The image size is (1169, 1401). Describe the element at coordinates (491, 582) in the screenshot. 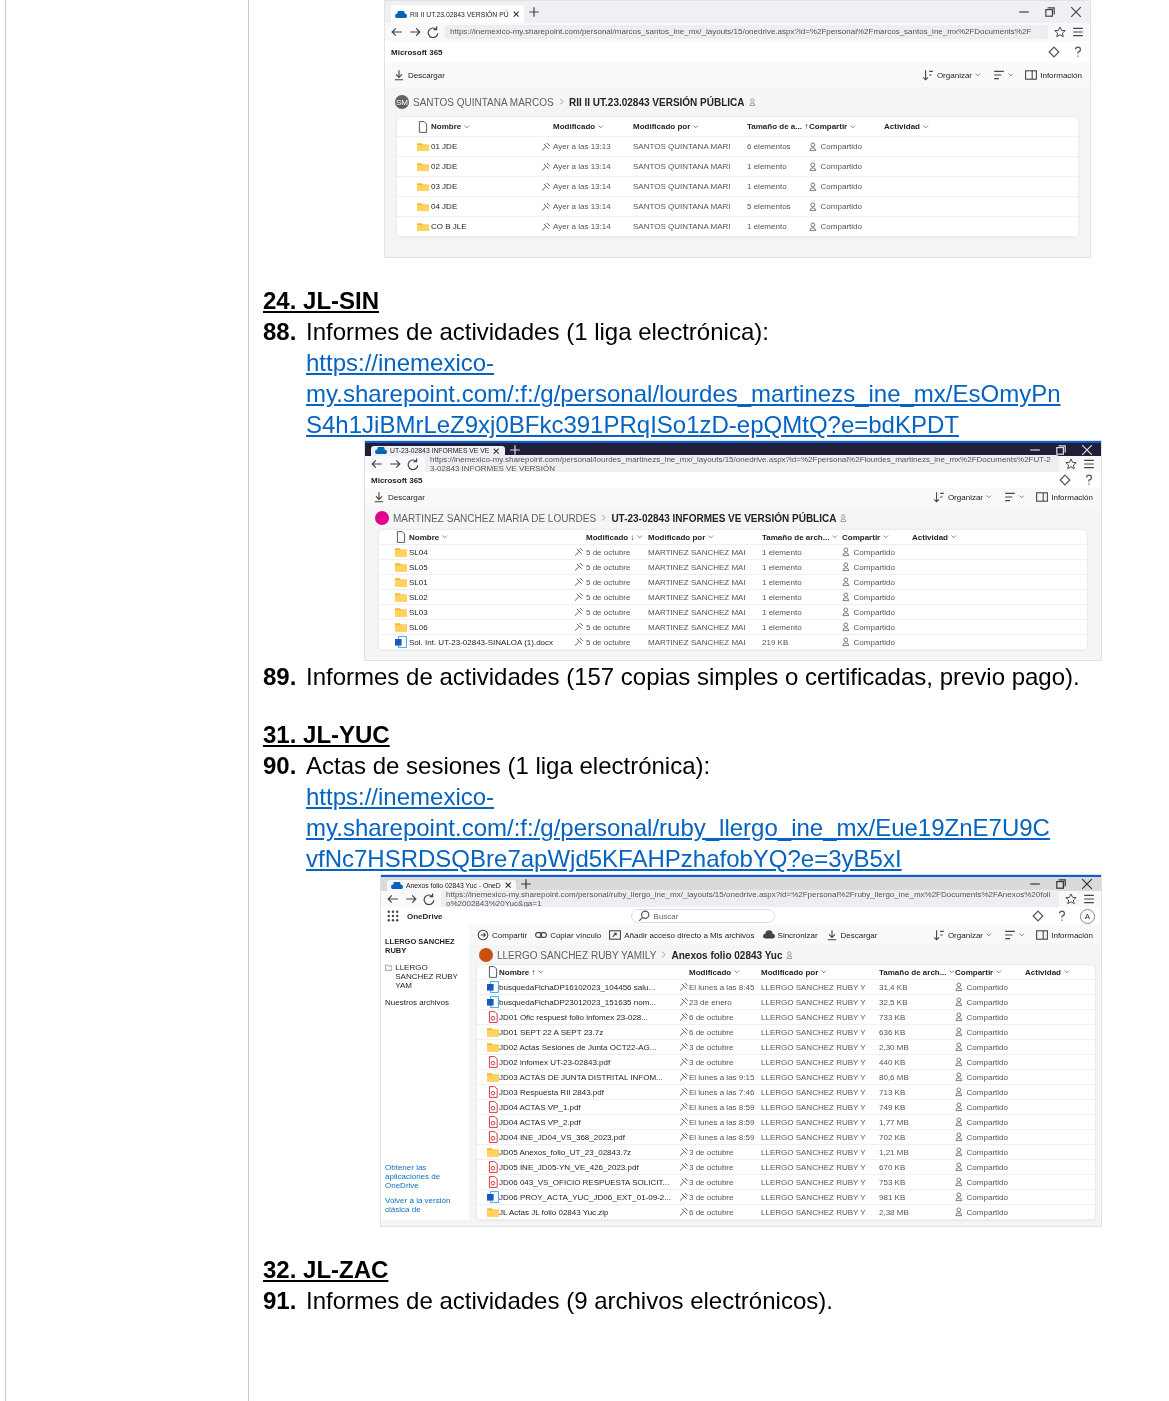

I see `file-name: SL01` at that location.